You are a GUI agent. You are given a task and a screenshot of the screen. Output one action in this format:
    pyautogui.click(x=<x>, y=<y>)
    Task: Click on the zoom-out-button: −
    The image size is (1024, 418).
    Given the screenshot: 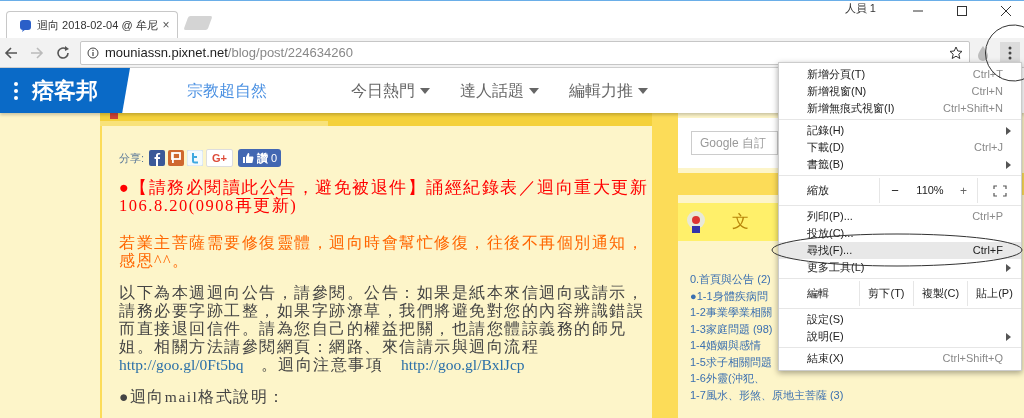 What is the action you would take?
    pyautogui.click(x=895, y=190)
    